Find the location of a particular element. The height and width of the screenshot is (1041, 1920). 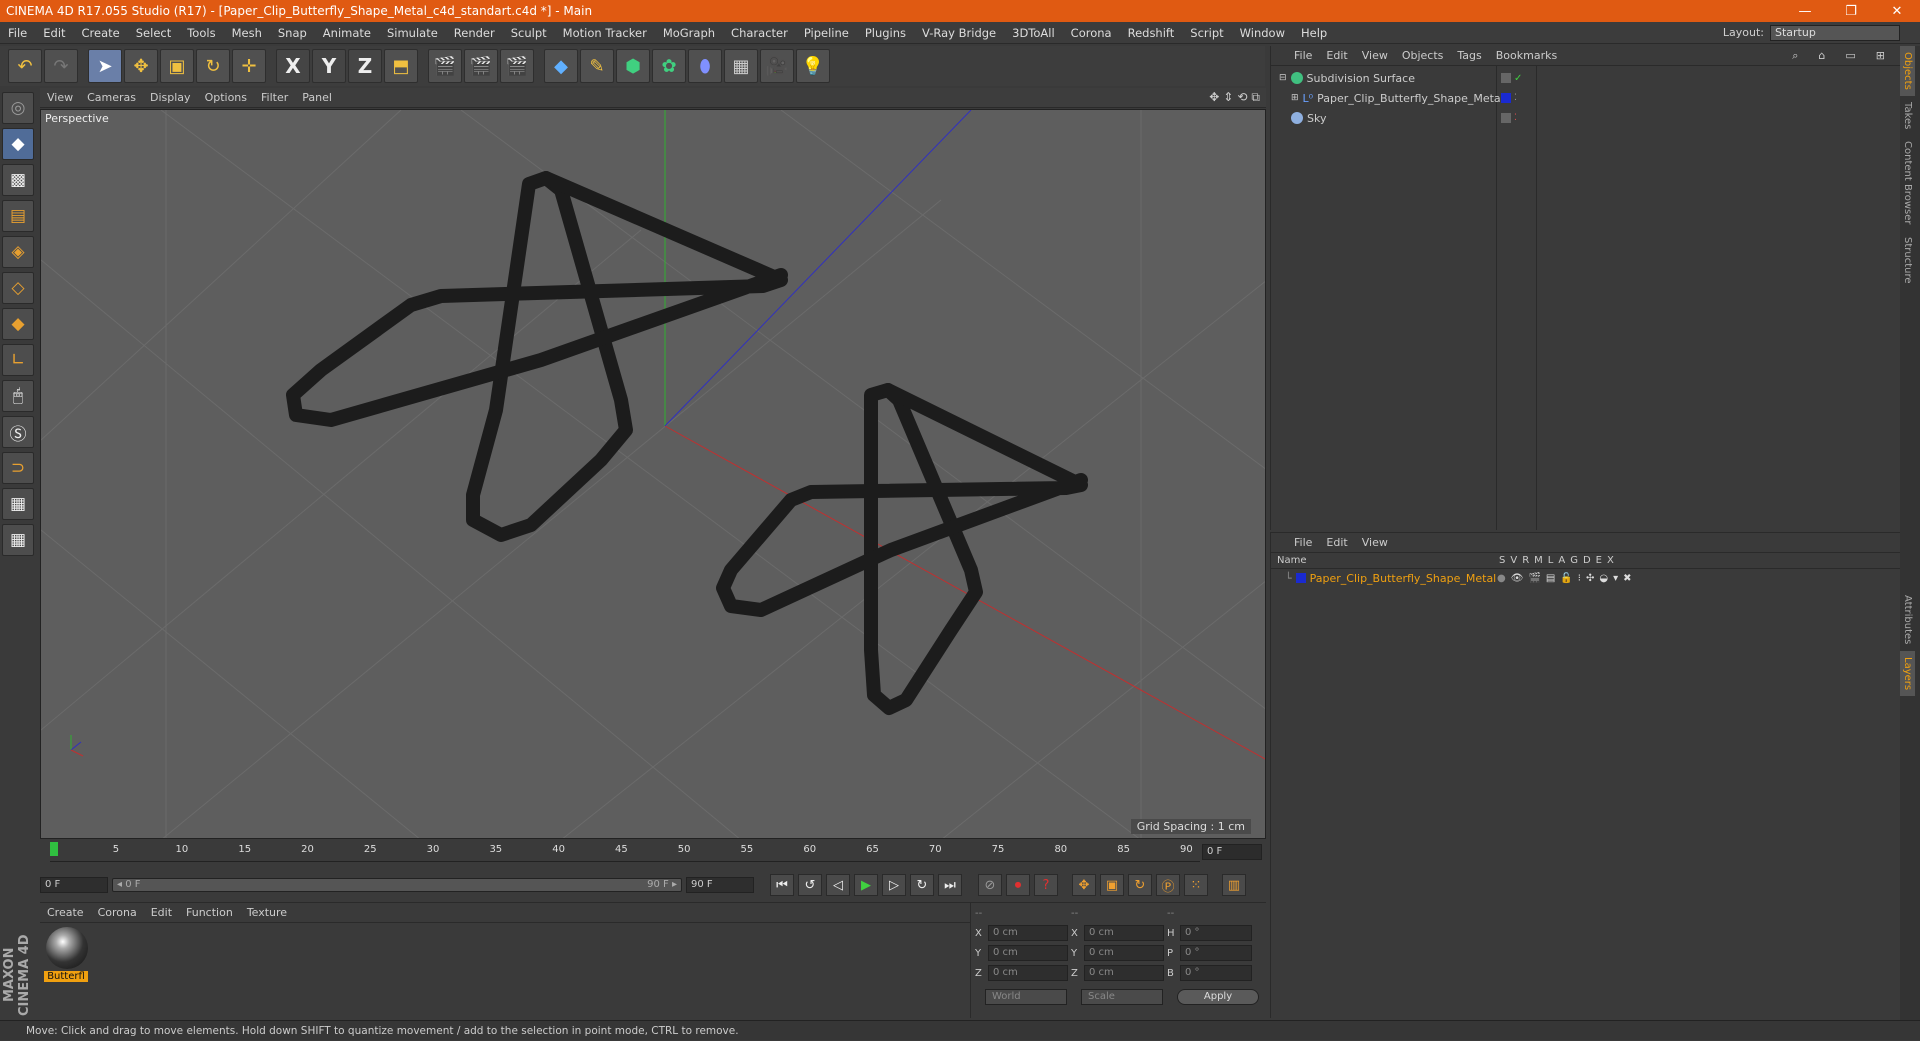

orbit-icon: ⟲ is located at coordinates (1242, 97).